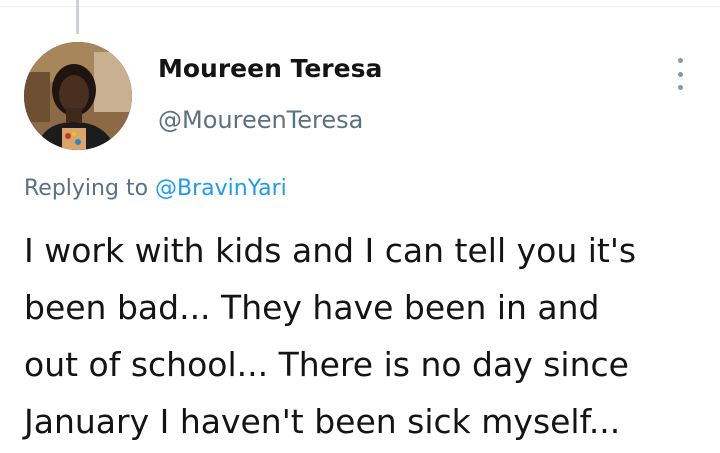  Describe the element at coordinates (312, 307) in the screenshot. I see `tweet-body-line: been bad... They have been in and` at that location.